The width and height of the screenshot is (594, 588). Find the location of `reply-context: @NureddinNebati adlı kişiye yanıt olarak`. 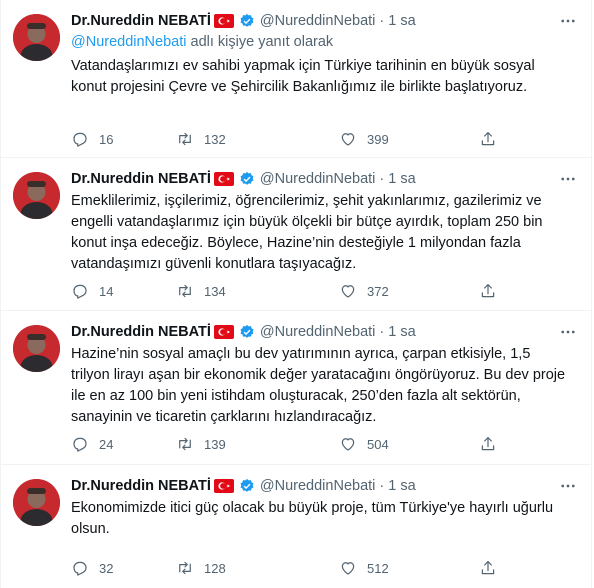

reply-context: @NureddinNebati adlı kişiye yanıt olarak is located at coordinates (202, 42).